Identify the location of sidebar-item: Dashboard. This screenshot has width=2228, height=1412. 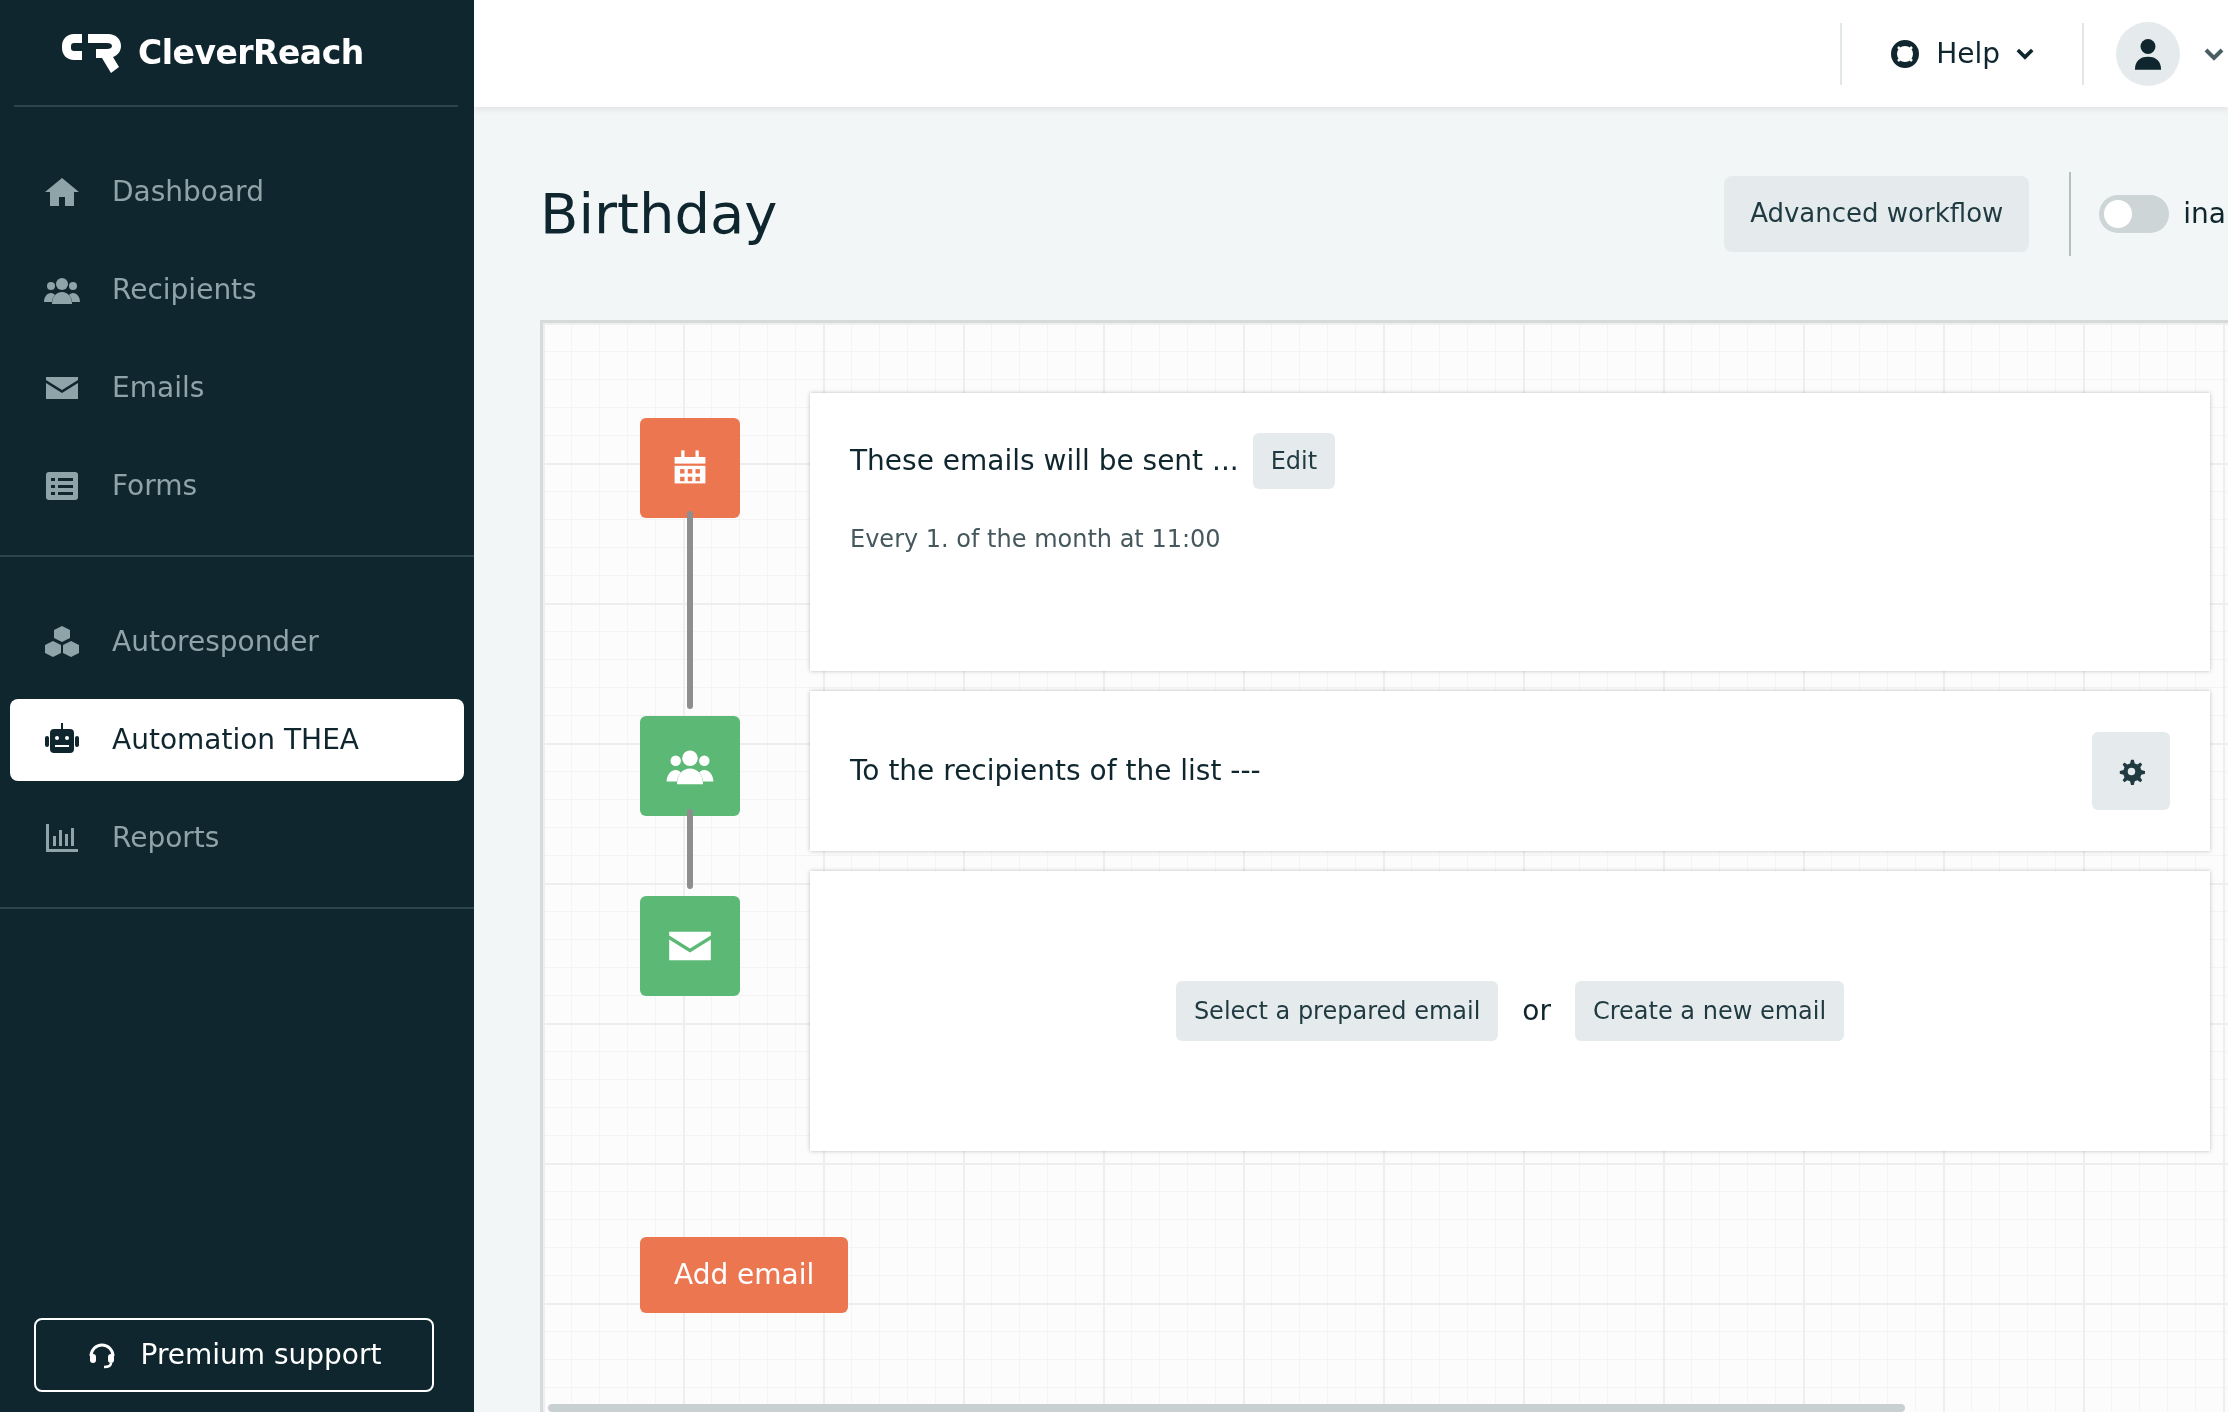
(237, 192).